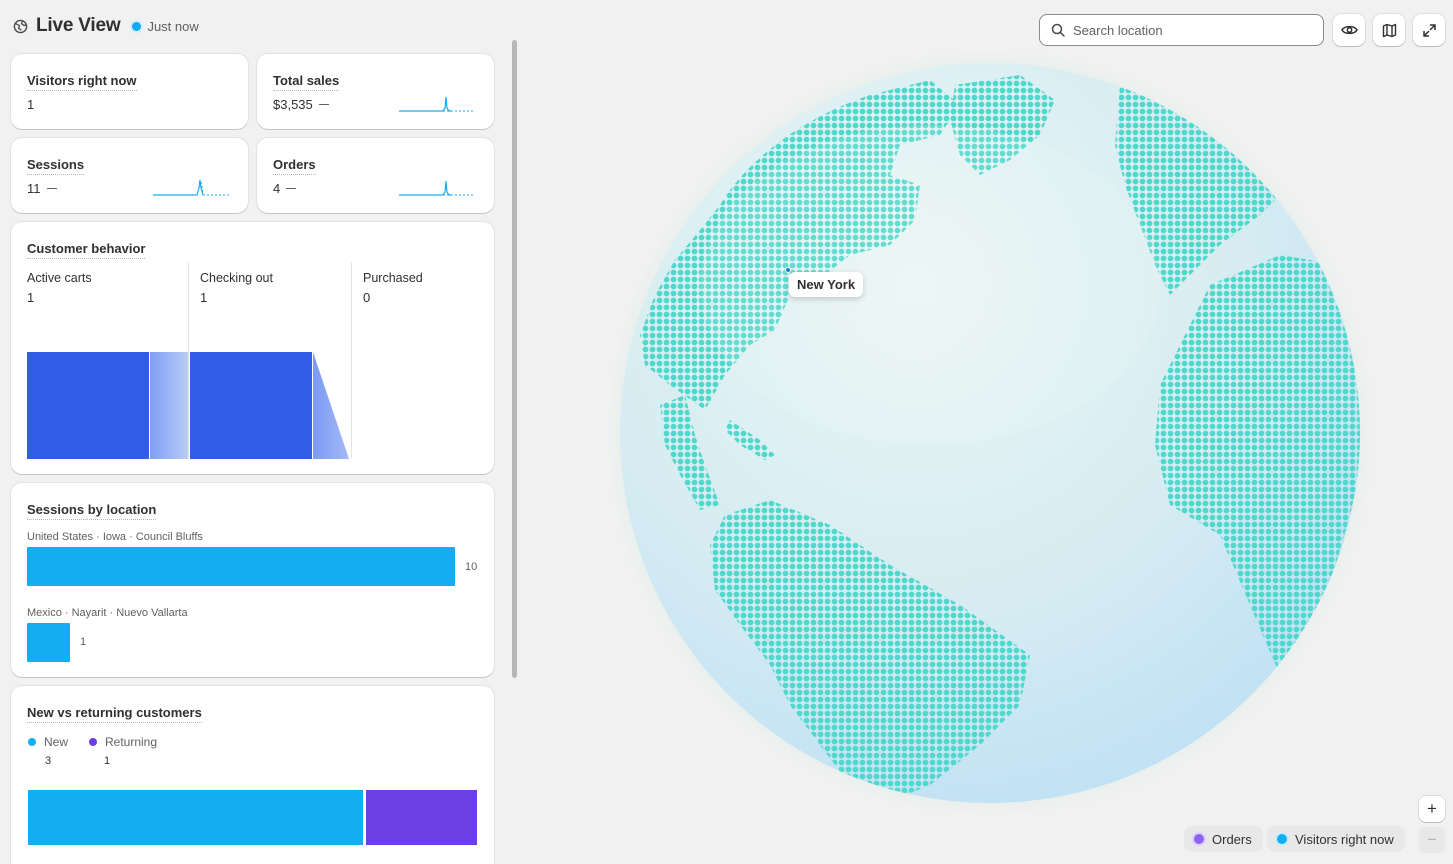 This screenshot has width=1453, height=864. Describe the element at coordinates (251, 405) in the screenshot. I see `funnel-bar-checking-out` at that location.